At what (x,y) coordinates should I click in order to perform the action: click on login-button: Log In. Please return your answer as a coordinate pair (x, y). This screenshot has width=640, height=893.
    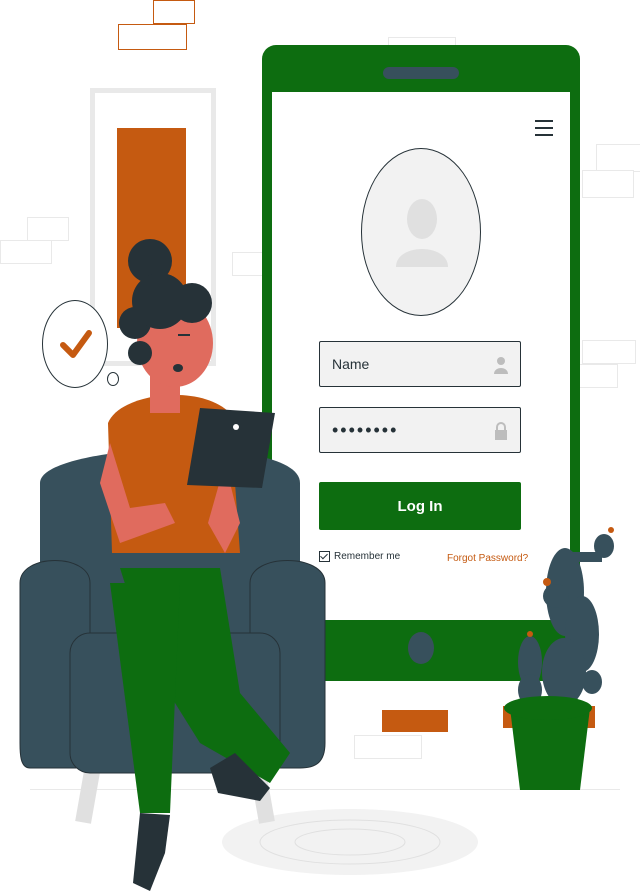
    Looking at the image, I should click on (420, 506).